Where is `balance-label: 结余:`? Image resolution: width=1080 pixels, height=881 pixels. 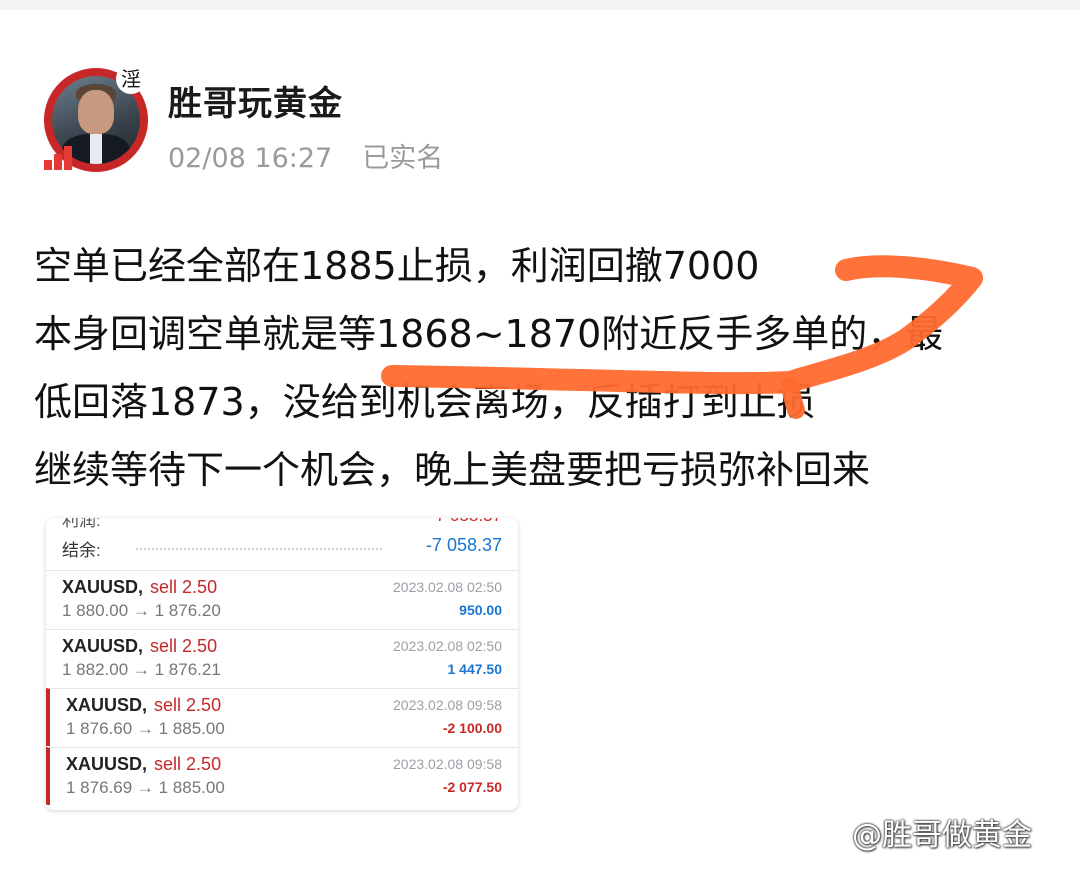 balance-label: 结余: is located at coordinates (81, 550).